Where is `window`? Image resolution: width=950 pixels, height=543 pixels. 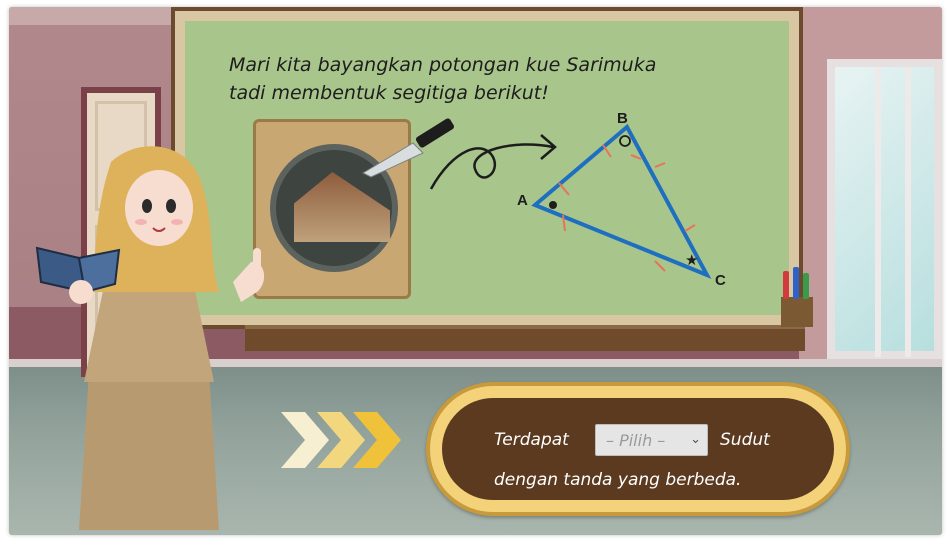 window is located at coordinates (884, 209).